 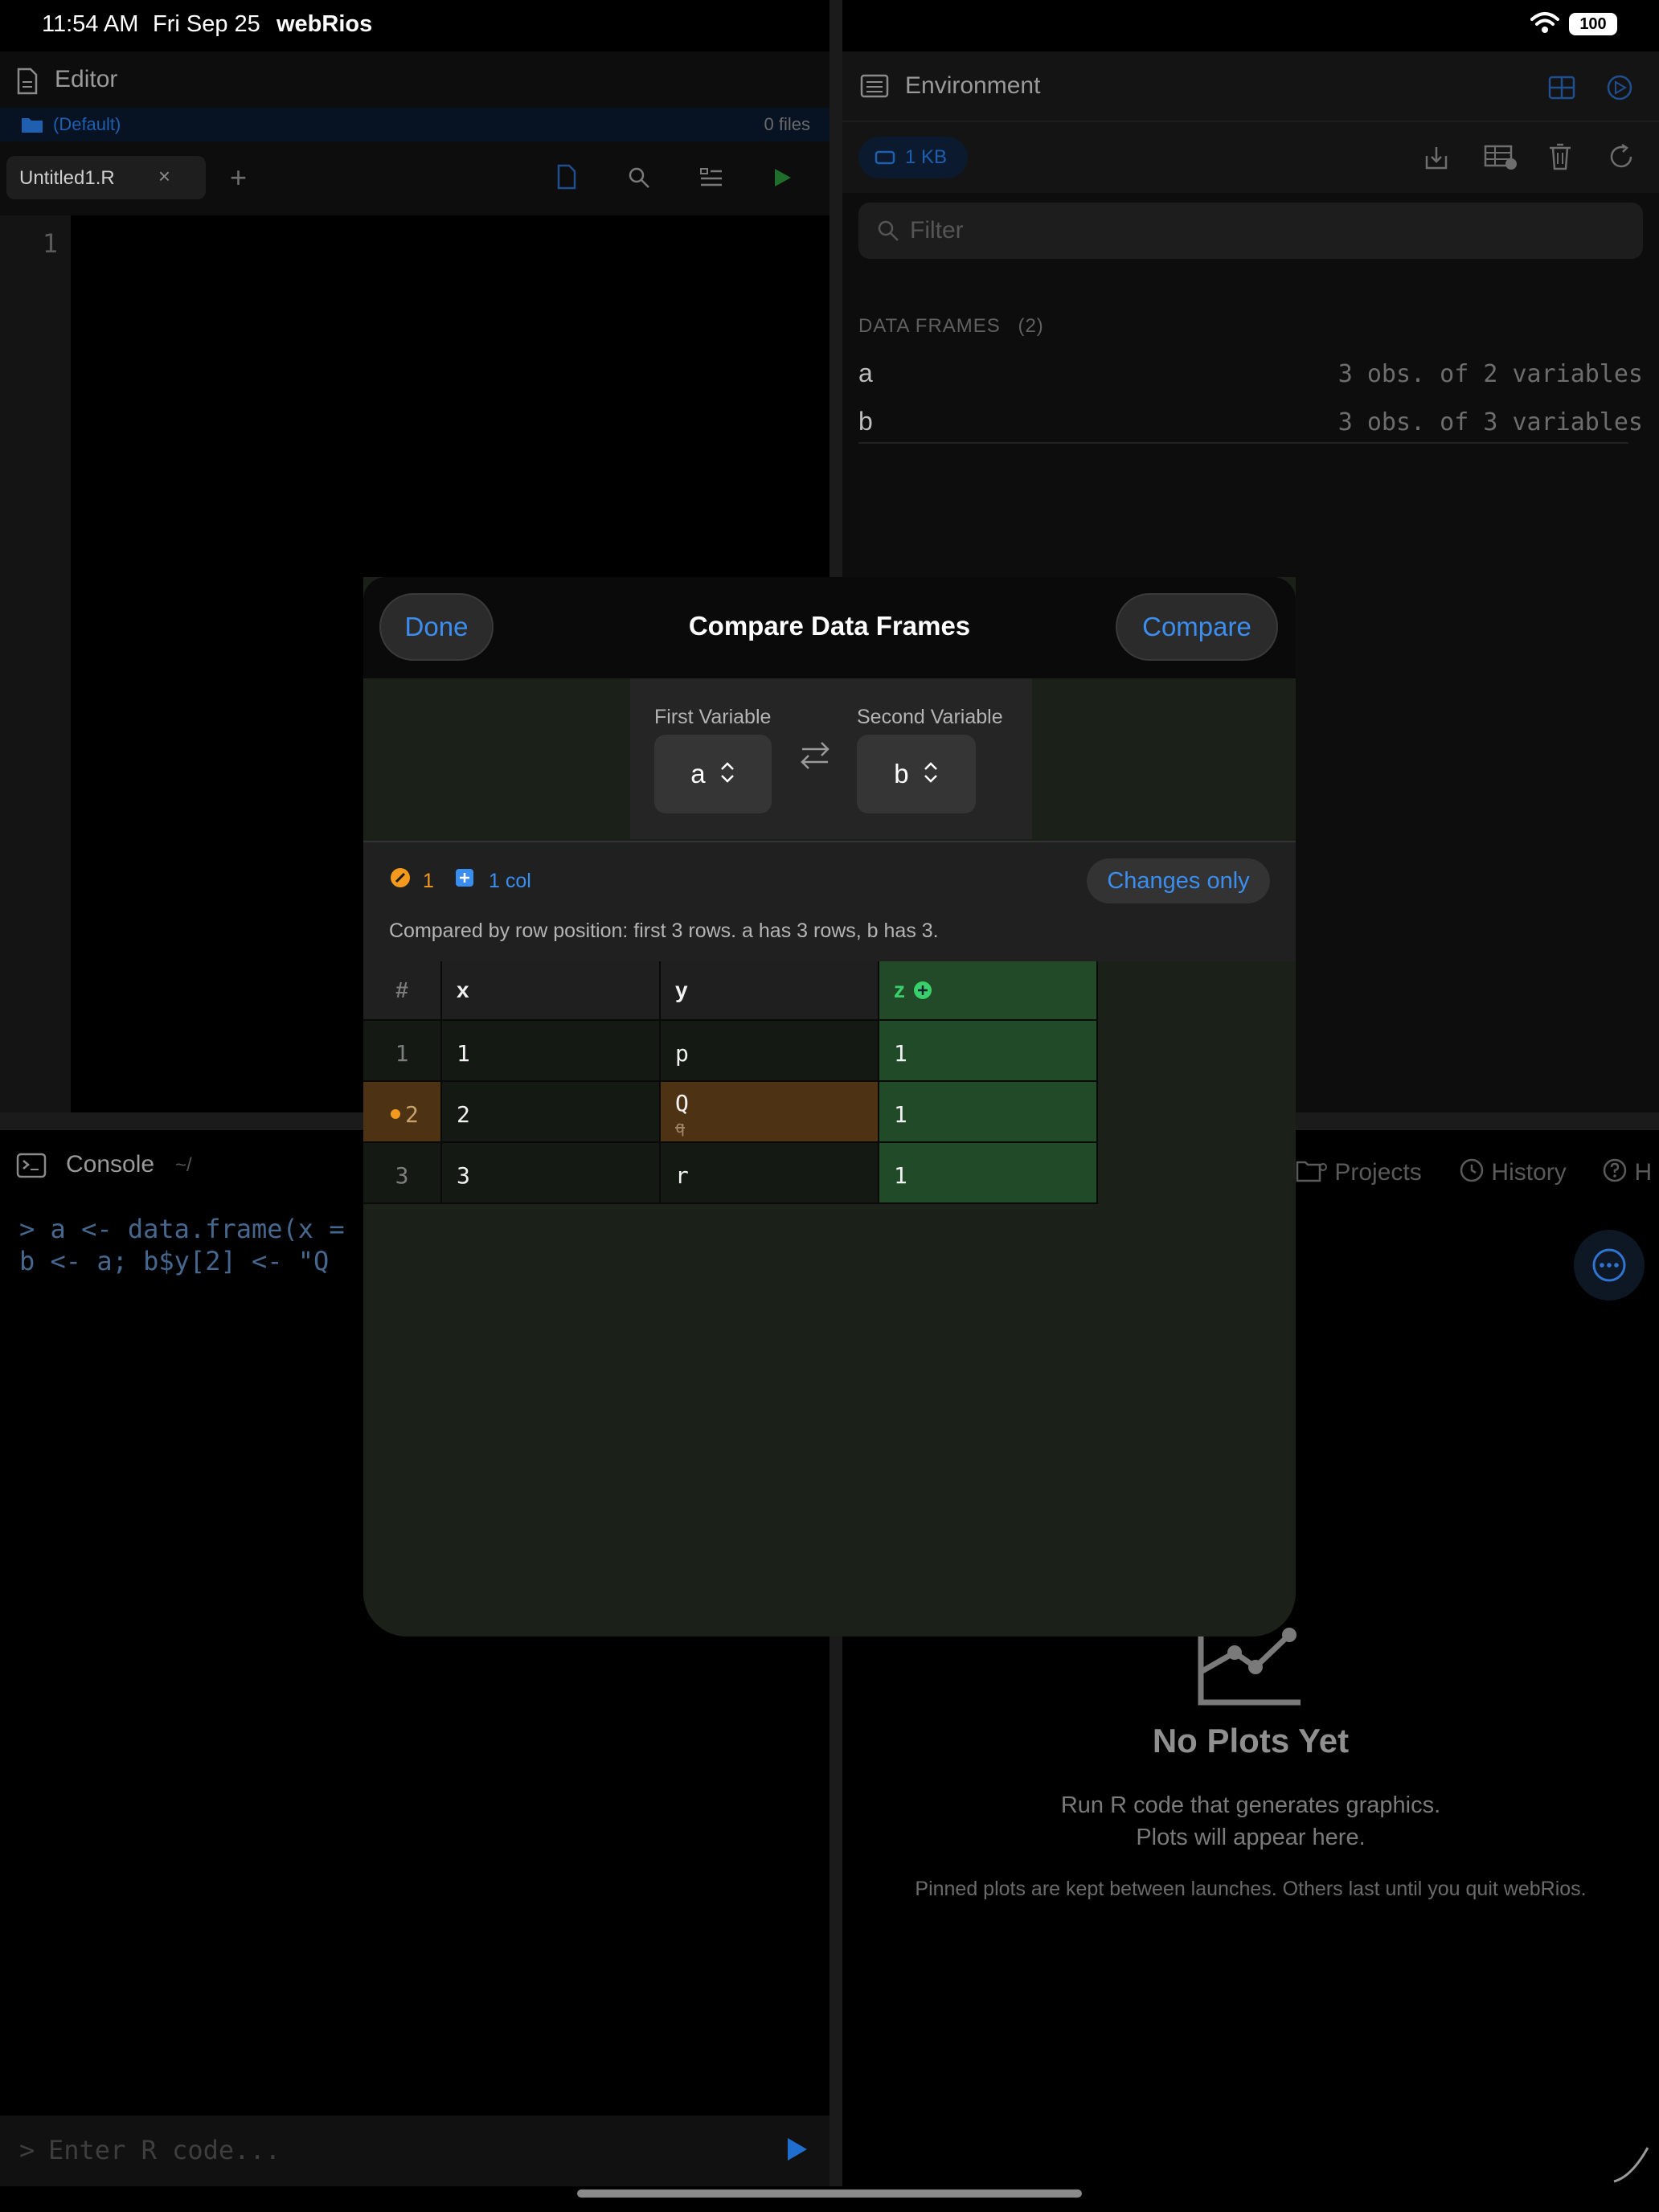 I want to click on console-prompt: >, so click(x=27, y=2150).